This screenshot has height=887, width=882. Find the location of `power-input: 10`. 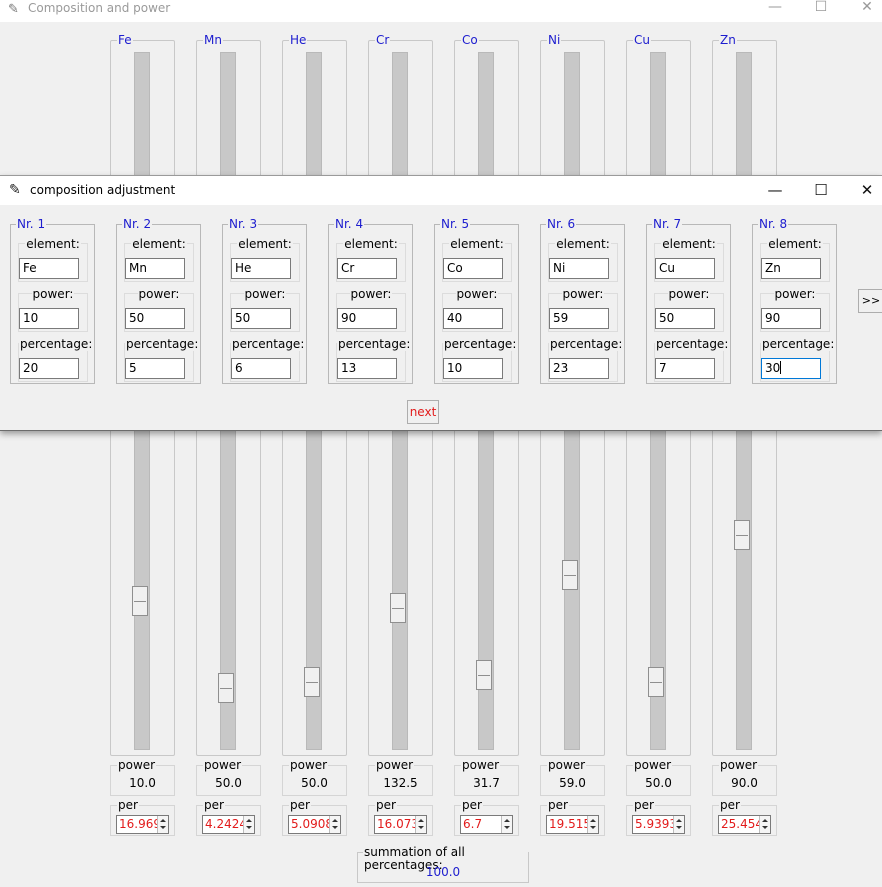

power-input: 10 is located at coordinates (49, 318).